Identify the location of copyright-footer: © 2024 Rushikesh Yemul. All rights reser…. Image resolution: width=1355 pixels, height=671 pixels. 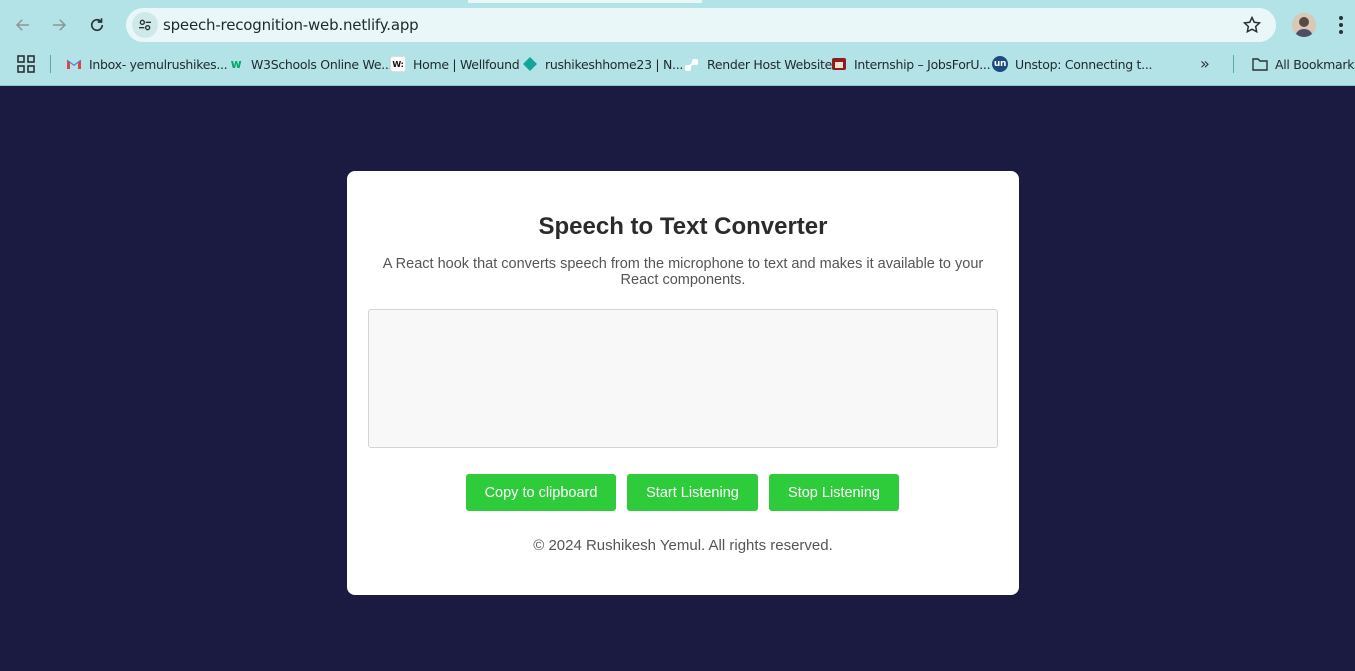
(683, 545).